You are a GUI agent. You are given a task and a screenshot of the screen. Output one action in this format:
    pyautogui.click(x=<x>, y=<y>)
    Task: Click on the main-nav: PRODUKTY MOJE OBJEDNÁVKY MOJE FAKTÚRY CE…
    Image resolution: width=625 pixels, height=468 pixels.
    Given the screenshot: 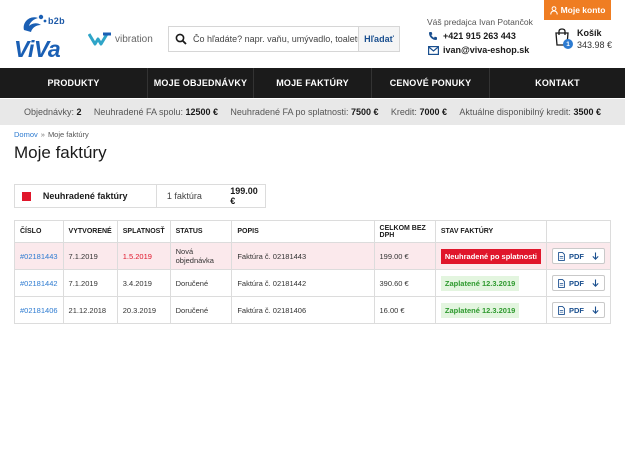 What is the action you would take?
    pyautogui.click(x=312, y=83)
    